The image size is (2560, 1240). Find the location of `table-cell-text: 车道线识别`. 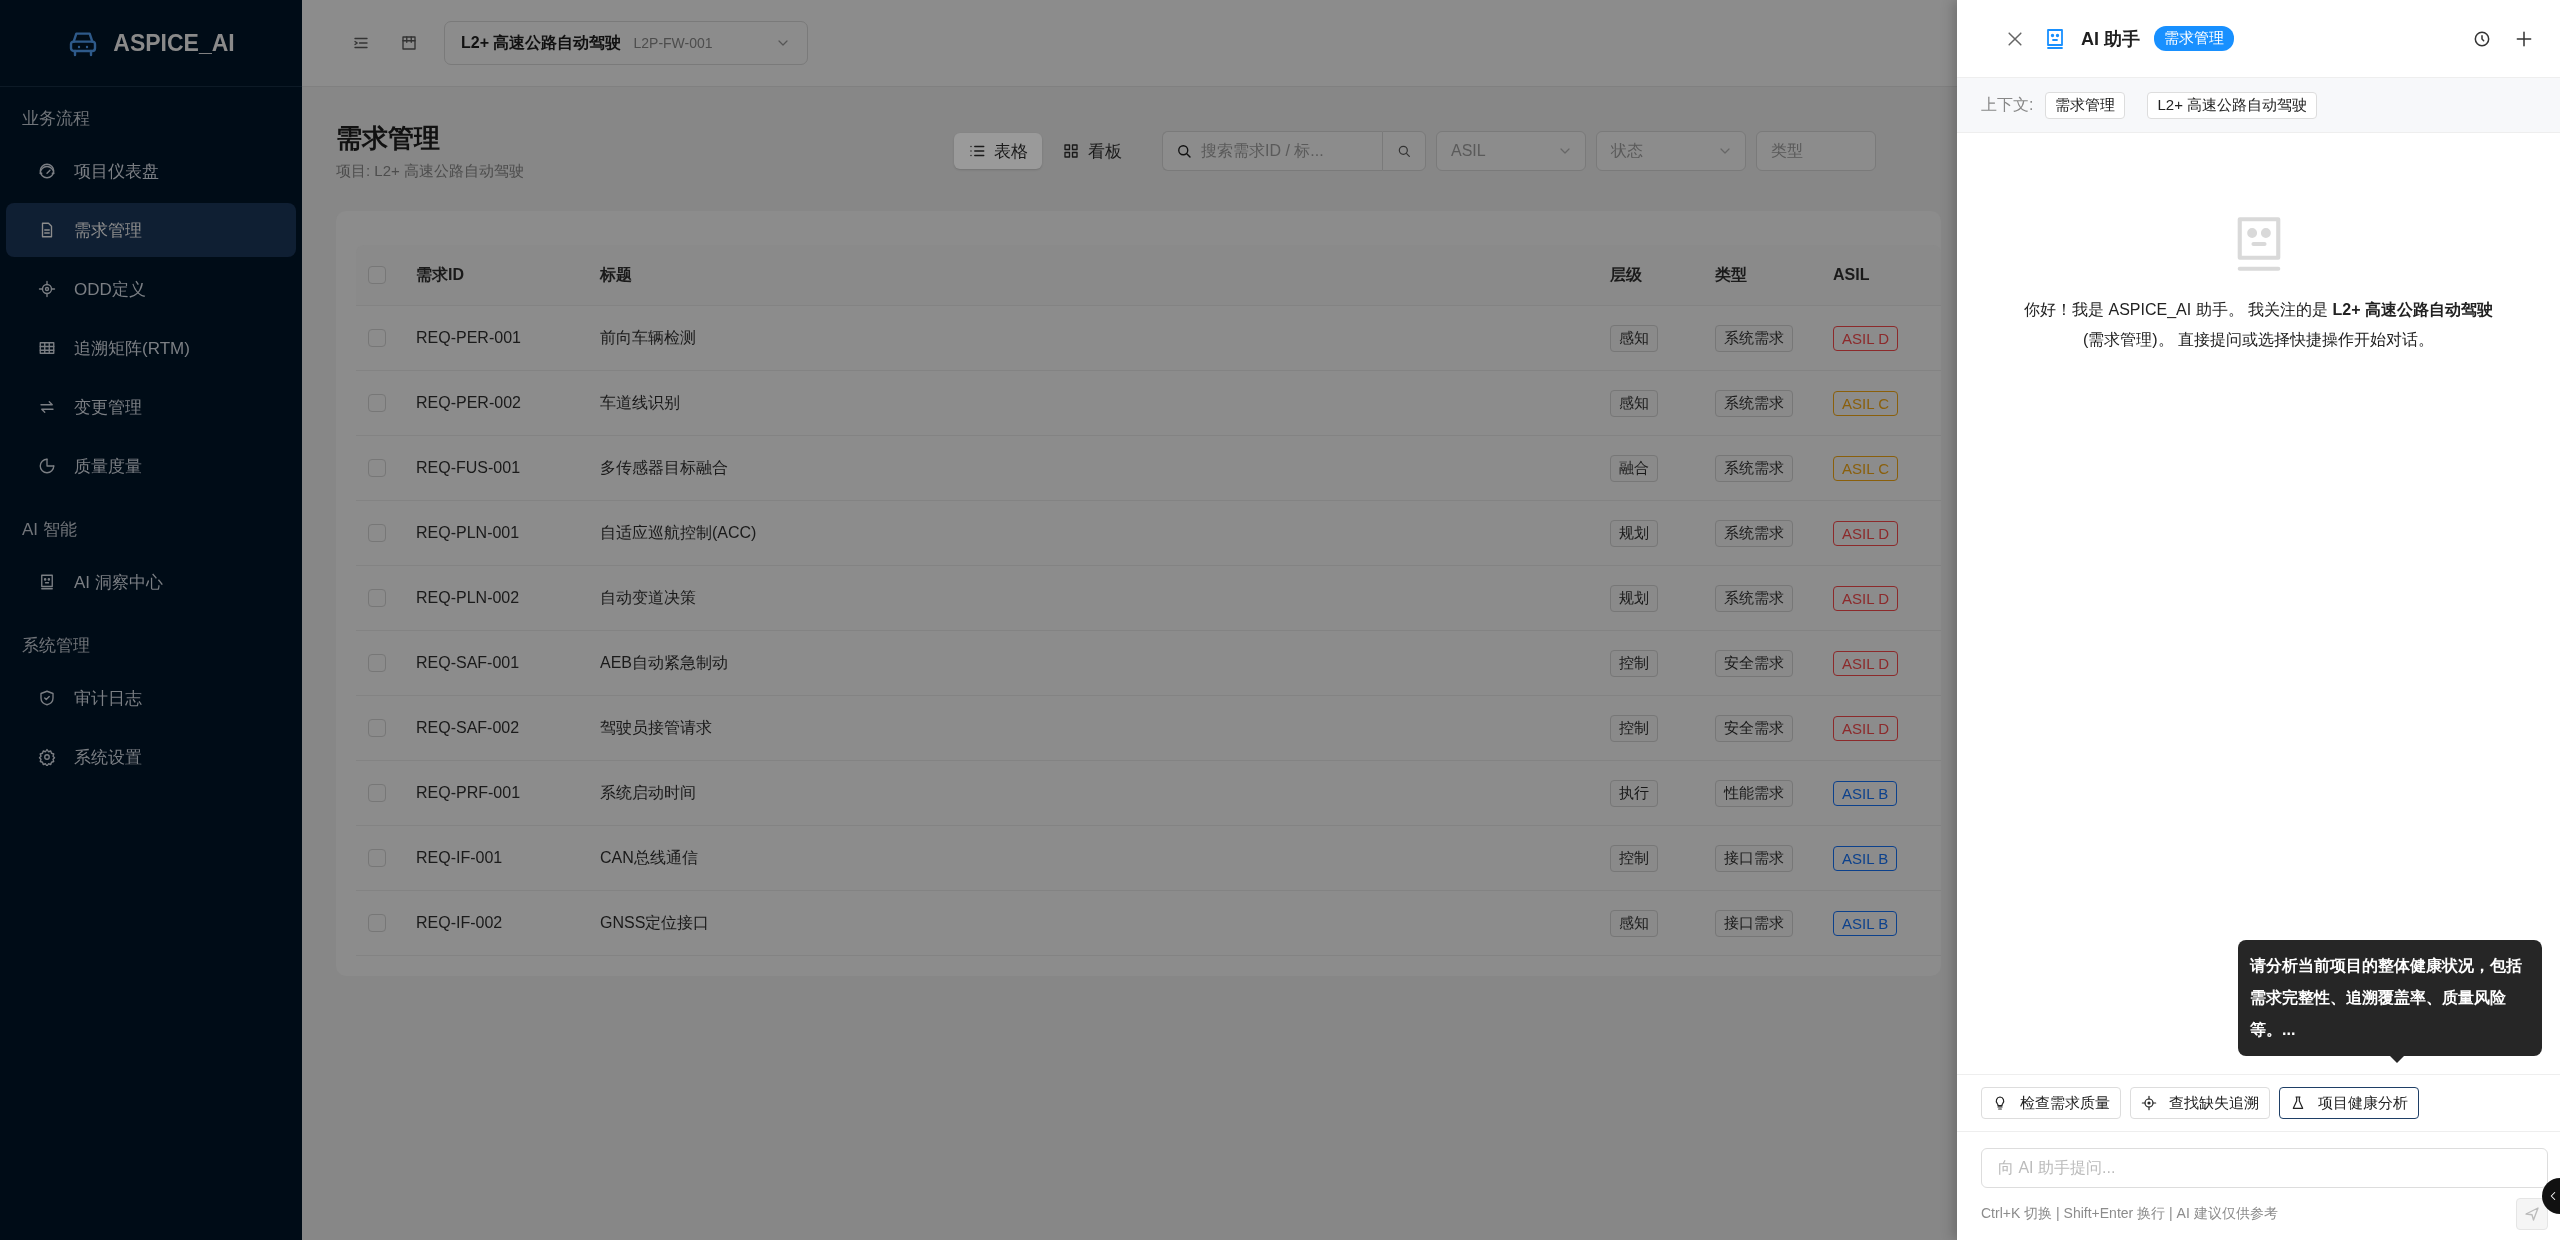

table-cell-text: 车道线识别 is located at coordinates (640, 402).